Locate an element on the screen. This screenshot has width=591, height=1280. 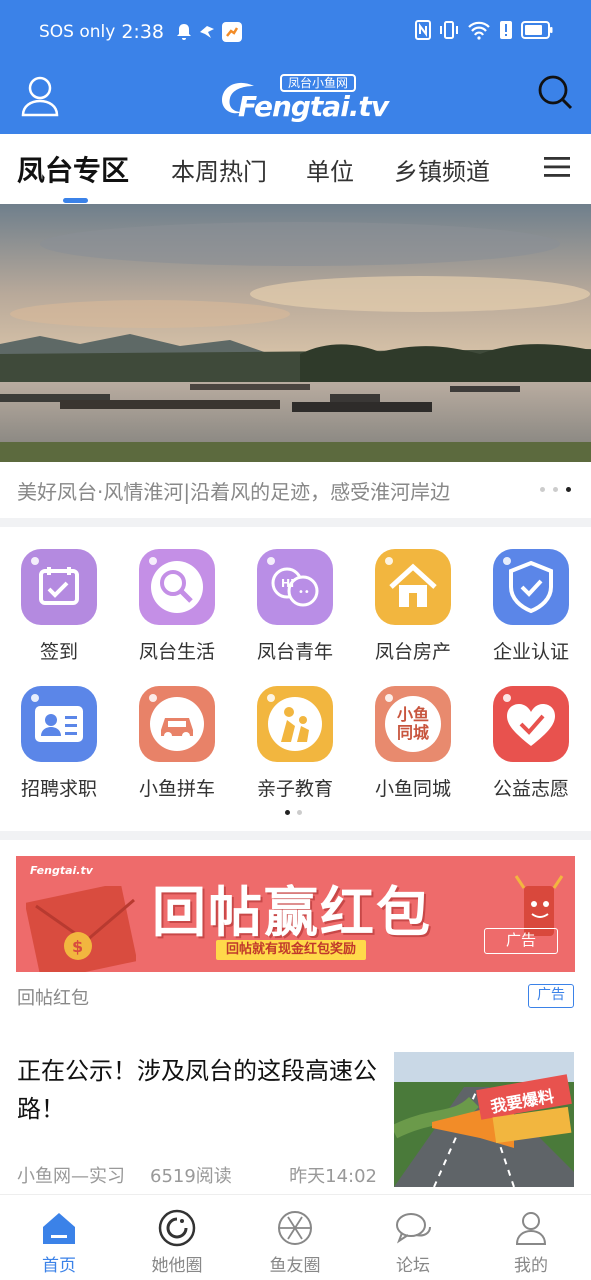
same-city-icon: 小鱼同城 is located at coordinates (413, 724).